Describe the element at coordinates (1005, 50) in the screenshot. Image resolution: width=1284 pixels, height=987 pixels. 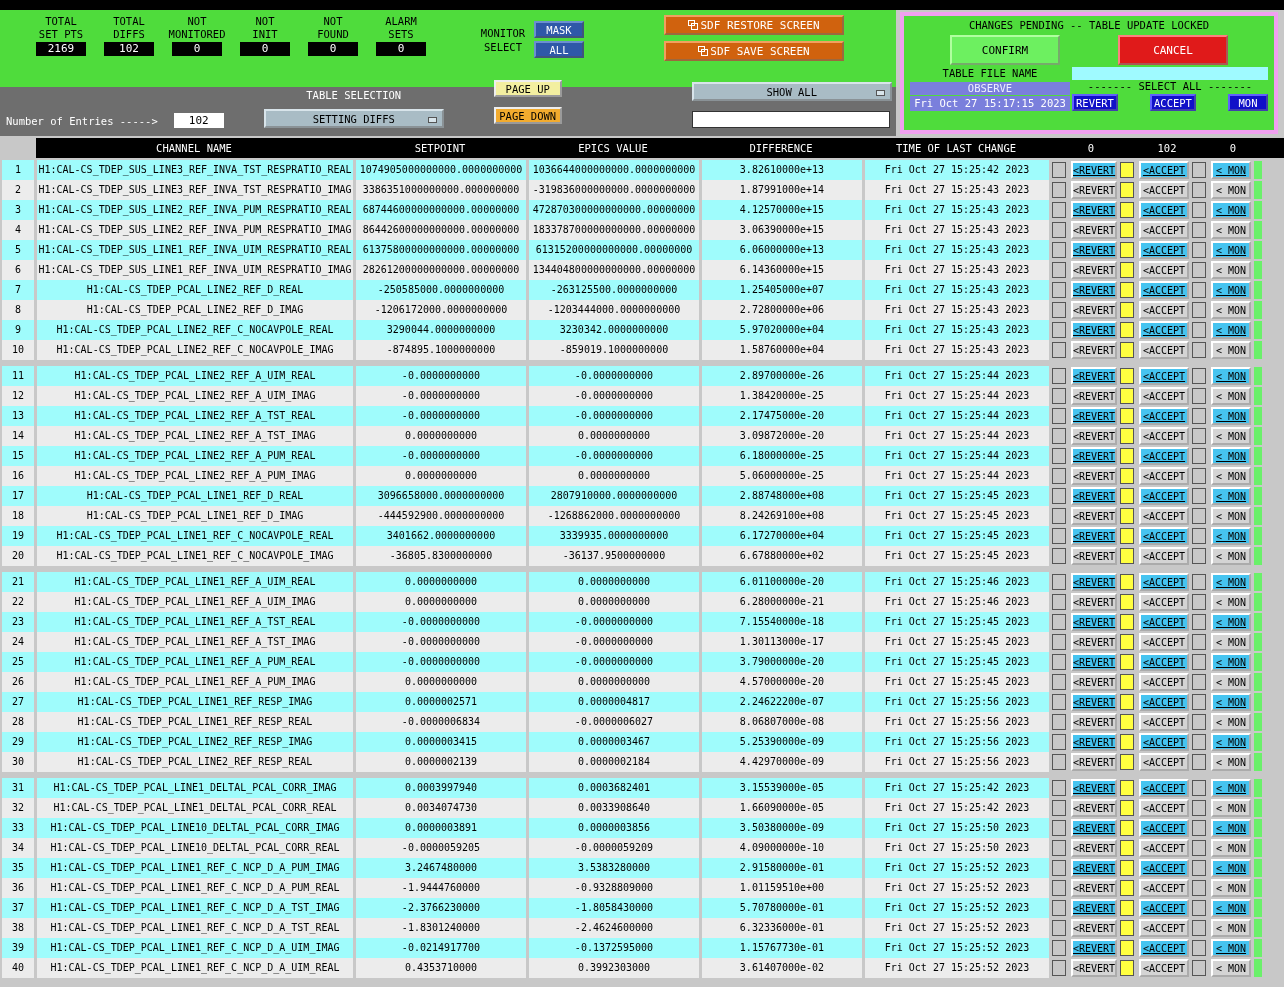
I see `confirm-button: CONFIRM` at that location.